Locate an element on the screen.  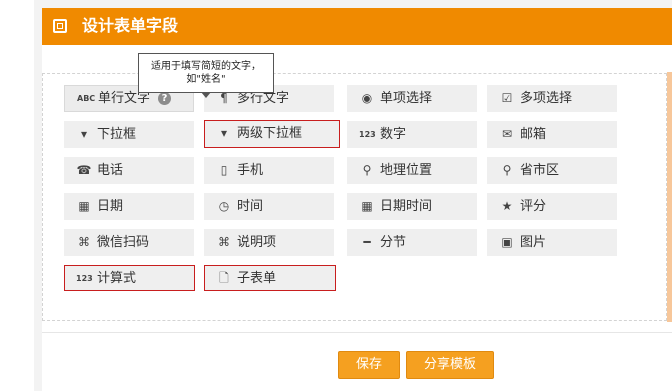
save-button: 保存 is located at coordinates (369, 365).